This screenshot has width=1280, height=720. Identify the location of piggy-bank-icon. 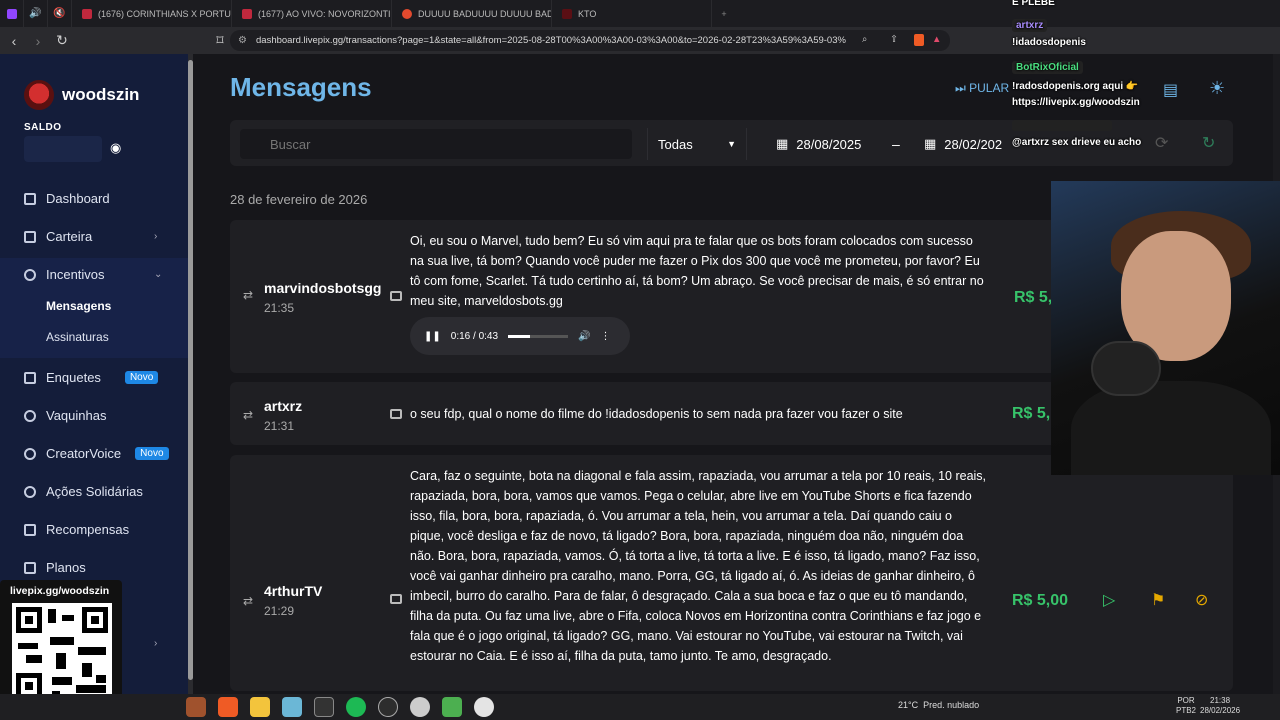
(30, 415).